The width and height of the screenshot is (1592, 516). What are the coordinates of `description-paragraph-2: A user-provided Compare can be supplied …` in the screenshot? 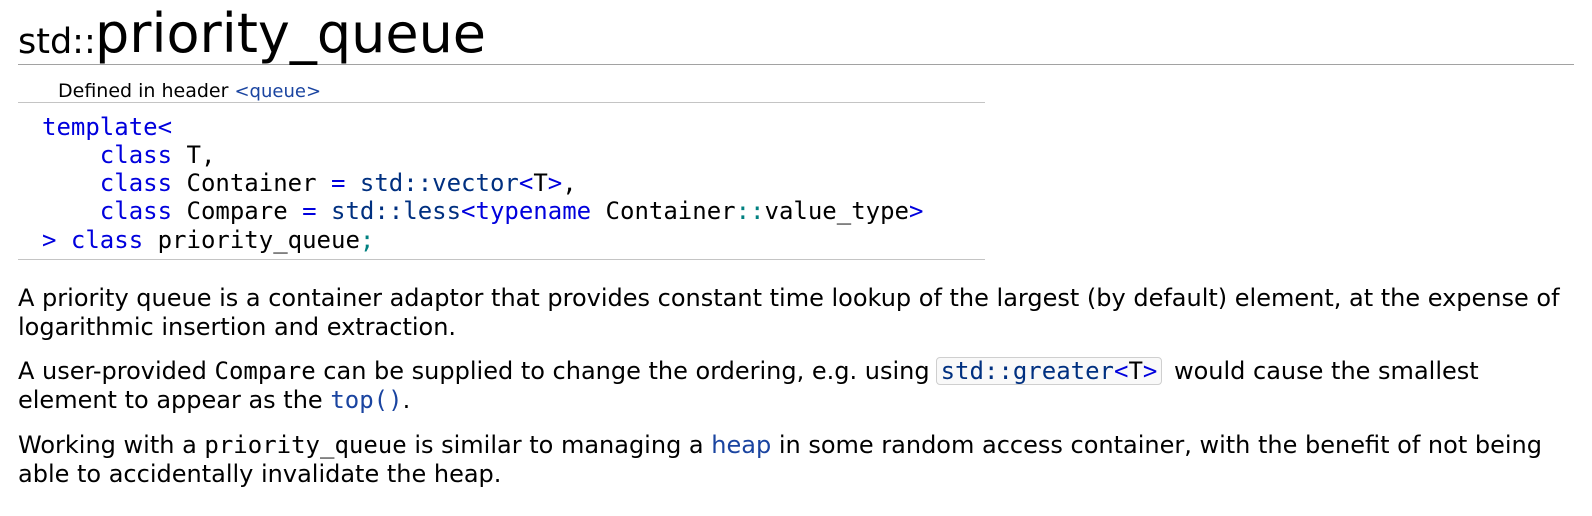 It's located at (796, 386).